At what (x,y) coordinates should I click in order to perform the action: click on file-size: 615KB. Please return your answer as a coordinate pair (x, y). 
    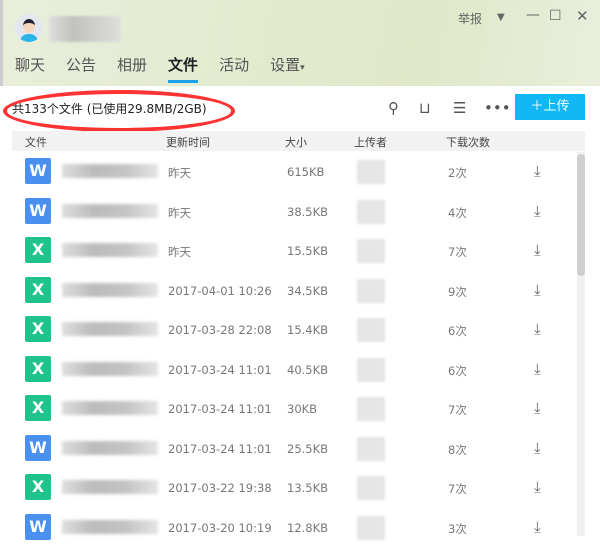
    Looking at the image, I should click on (305, 172).